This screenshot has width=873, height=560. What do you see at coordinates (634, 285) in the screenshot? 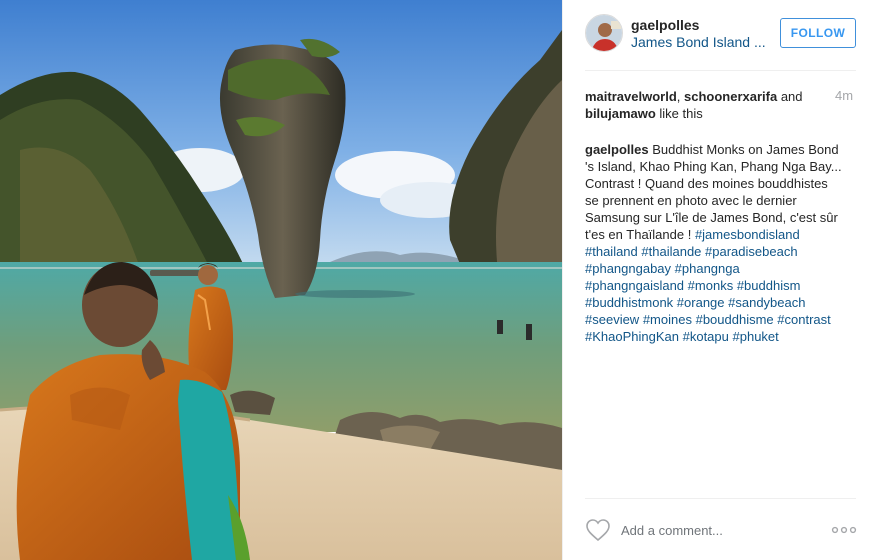
I see `hashtag-link: #phangngaisland` at bounding box center [634, 285].